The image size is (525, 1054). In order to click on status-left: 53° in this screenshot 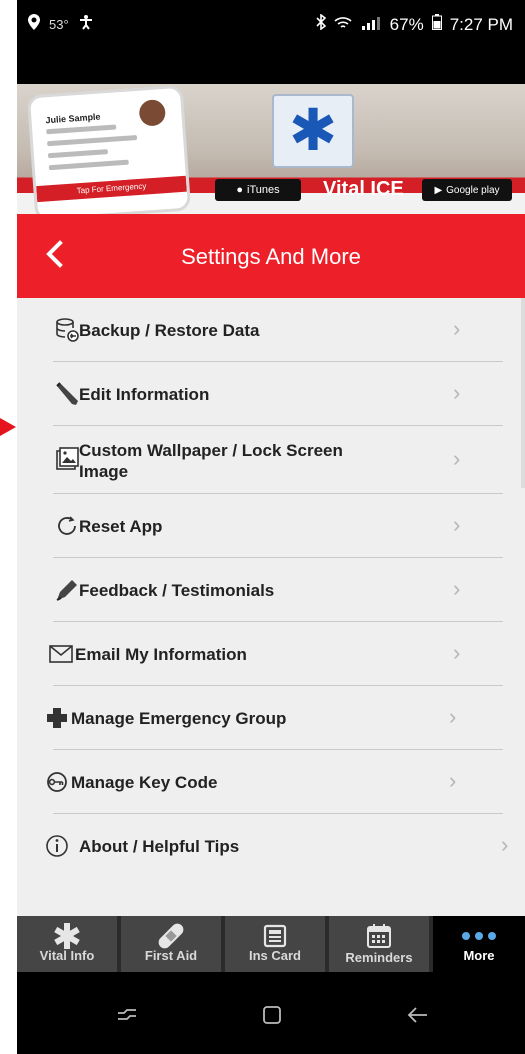, I will do `click(61, 24)`.